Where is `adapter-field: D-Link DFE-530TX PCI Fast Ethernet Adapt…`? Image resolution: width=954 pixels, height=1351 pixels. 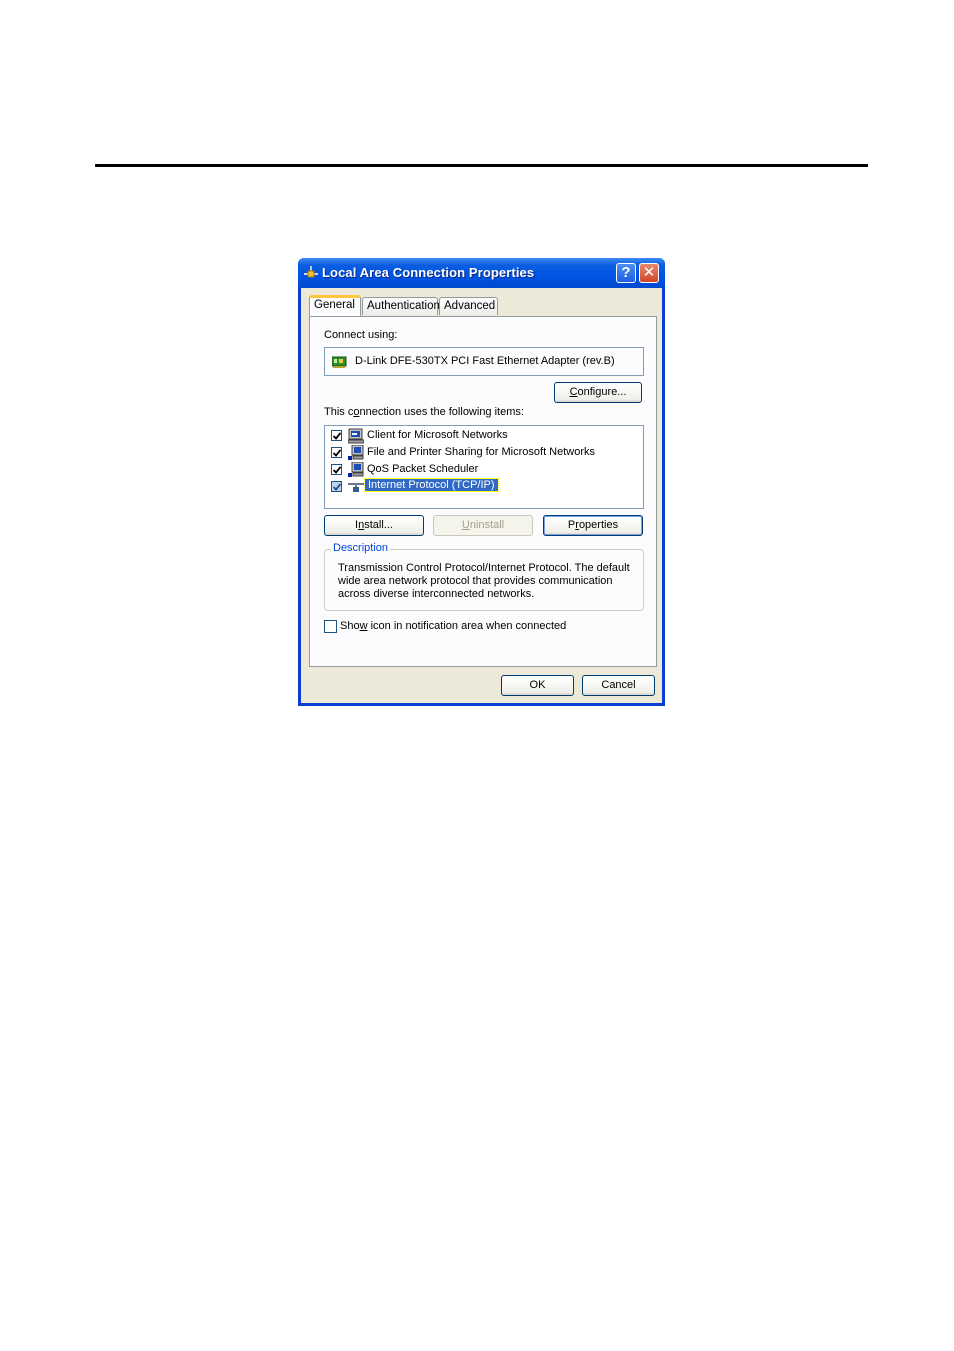 adapter-field: D-Link DFE-530TX PCI Fast Ethernet Adapt… is located at coordinates (484, 361).